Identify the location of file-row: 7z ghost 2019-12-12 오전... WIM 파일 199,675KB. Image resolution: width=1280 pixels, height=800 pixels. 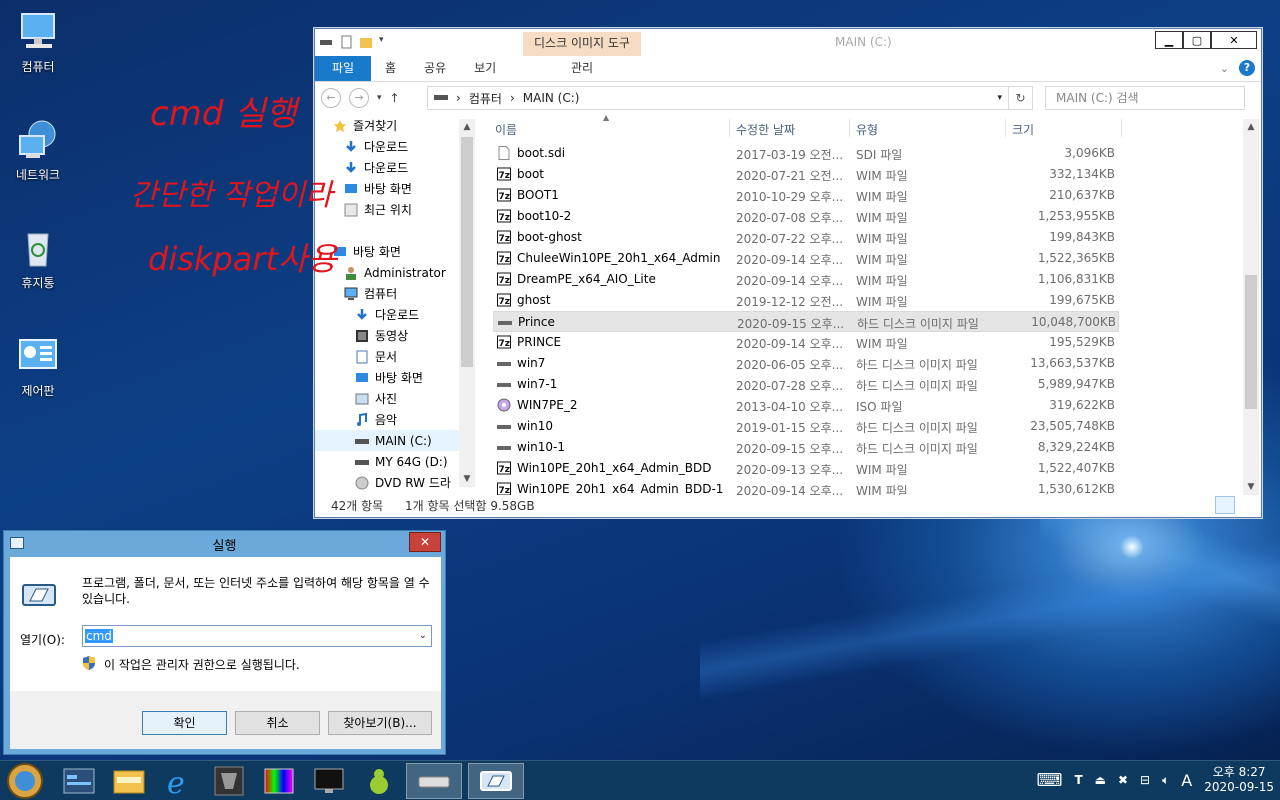
(806, 300).